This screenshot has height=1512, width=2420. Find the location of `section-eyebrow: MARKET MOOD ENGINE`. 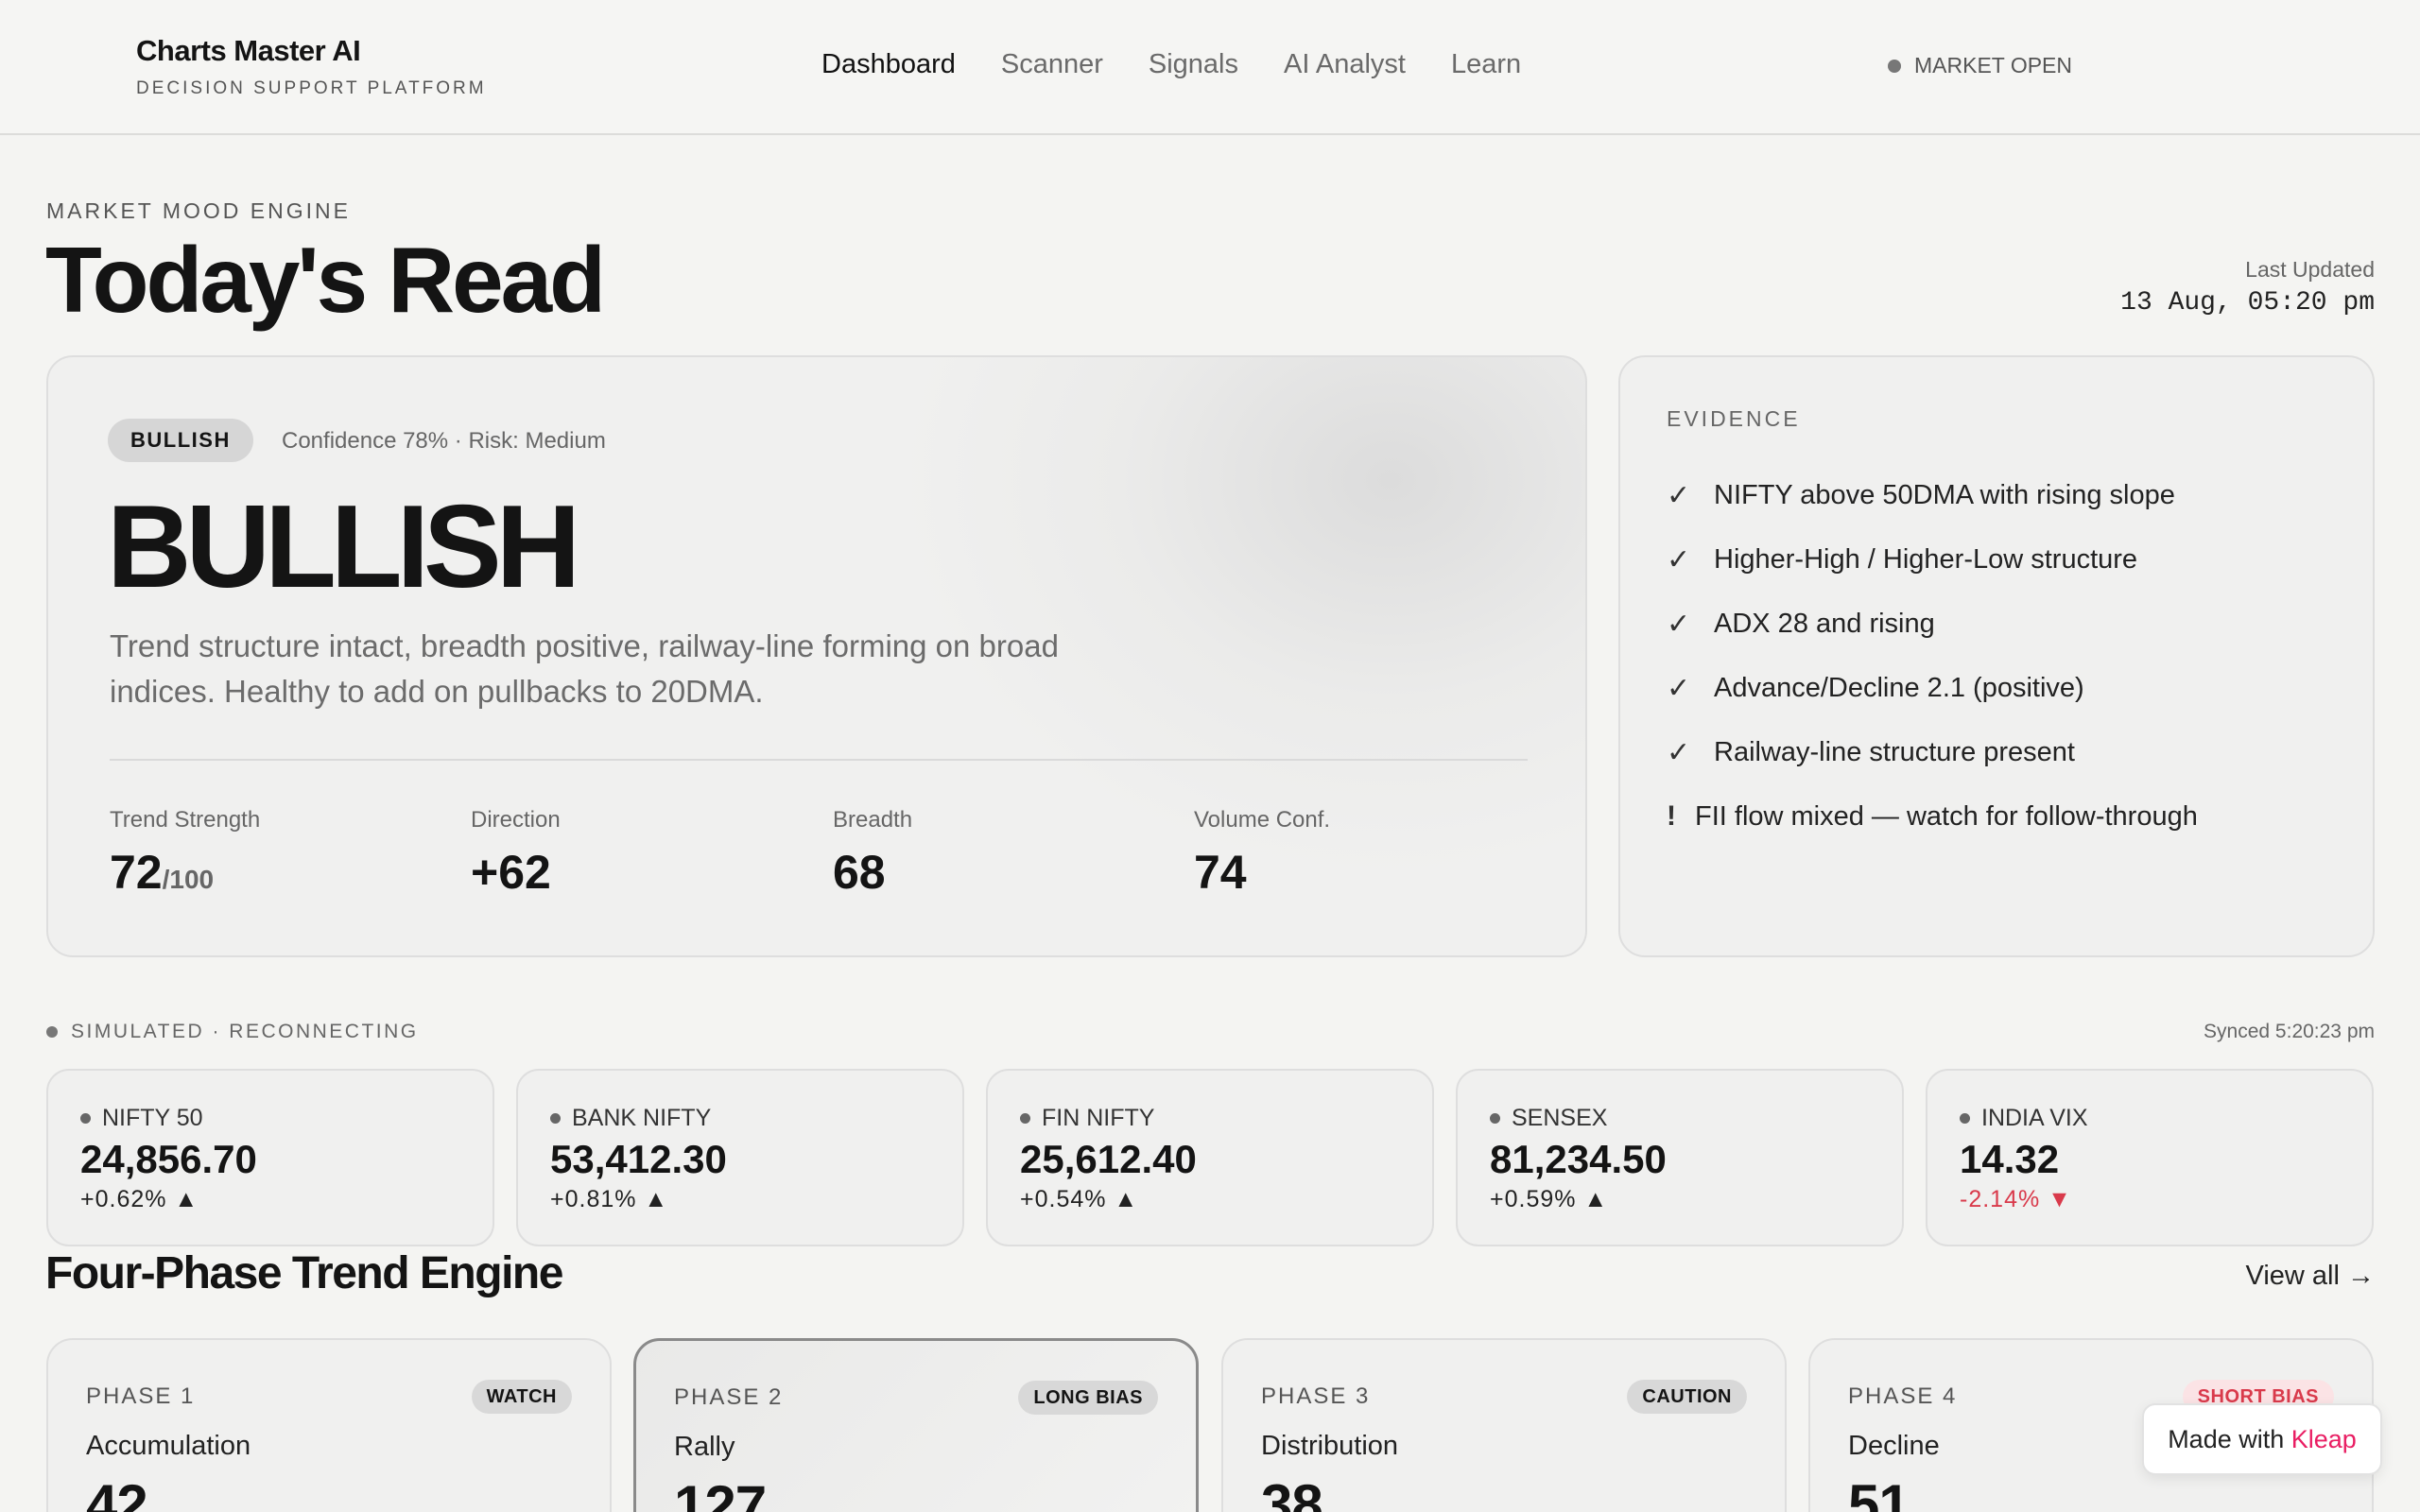

section-eyebrow: MARKET MOOD ENGINE is located at coordinates (198, 210).